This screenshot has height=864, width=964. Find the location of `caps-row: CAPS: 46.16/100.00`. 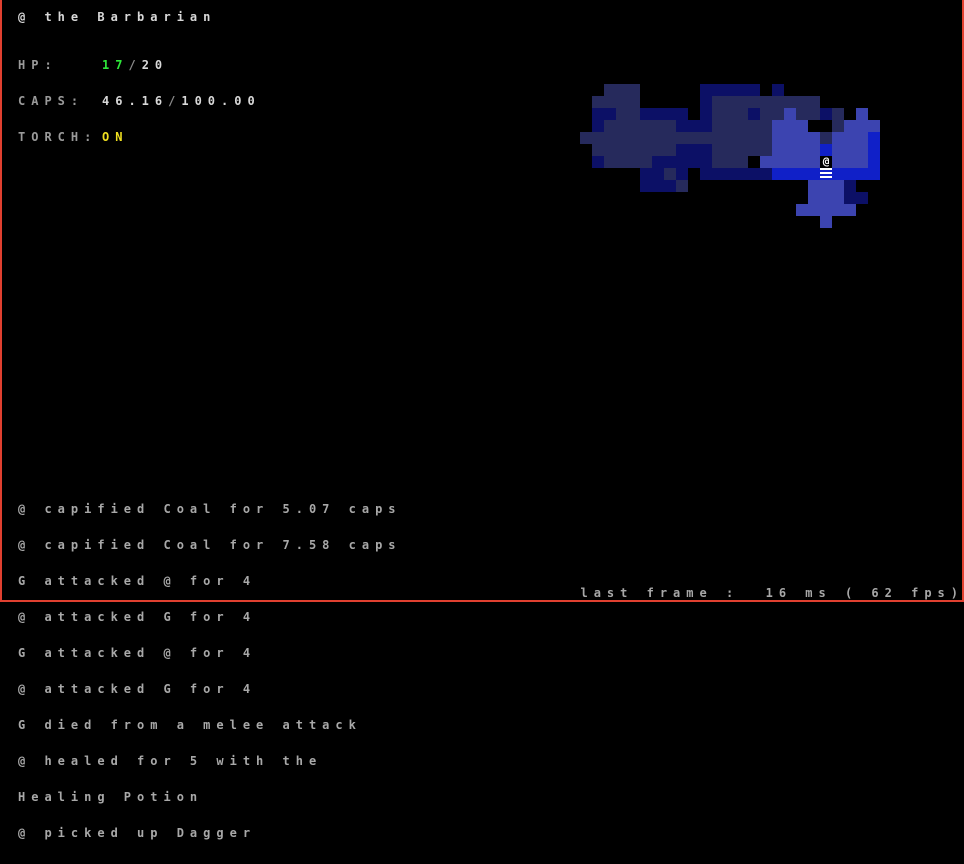

caps-row: CAPS: 46.16/100.00 is located at coordinates (139, 101).